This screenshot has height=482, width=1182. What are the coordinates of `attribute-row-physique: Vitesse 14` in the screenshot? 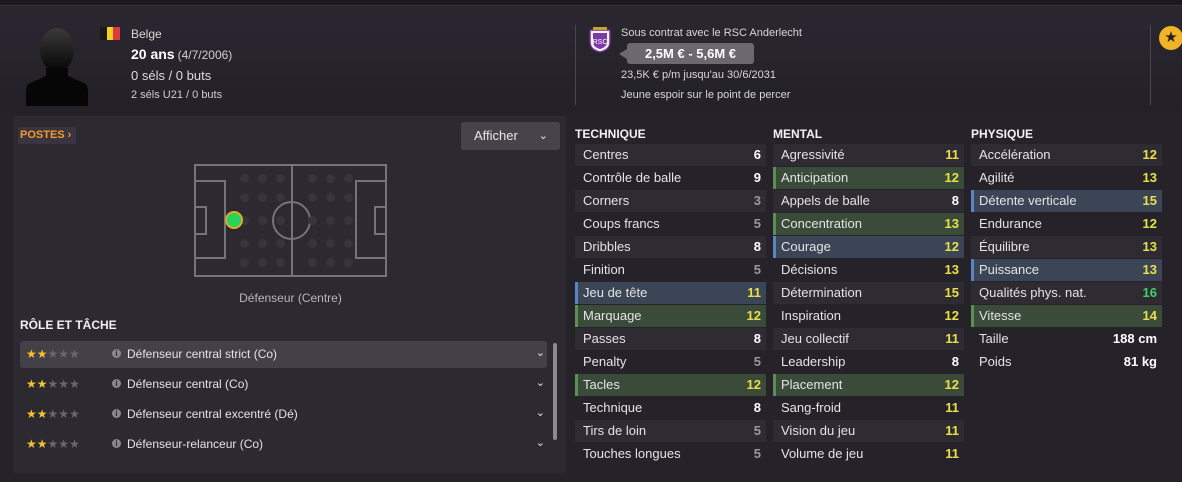 It's located at (1066, 316).